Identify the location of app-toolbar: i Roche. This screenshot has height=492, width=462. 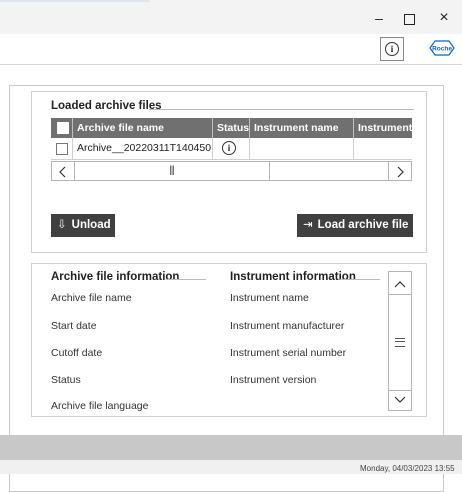
(231, 49).